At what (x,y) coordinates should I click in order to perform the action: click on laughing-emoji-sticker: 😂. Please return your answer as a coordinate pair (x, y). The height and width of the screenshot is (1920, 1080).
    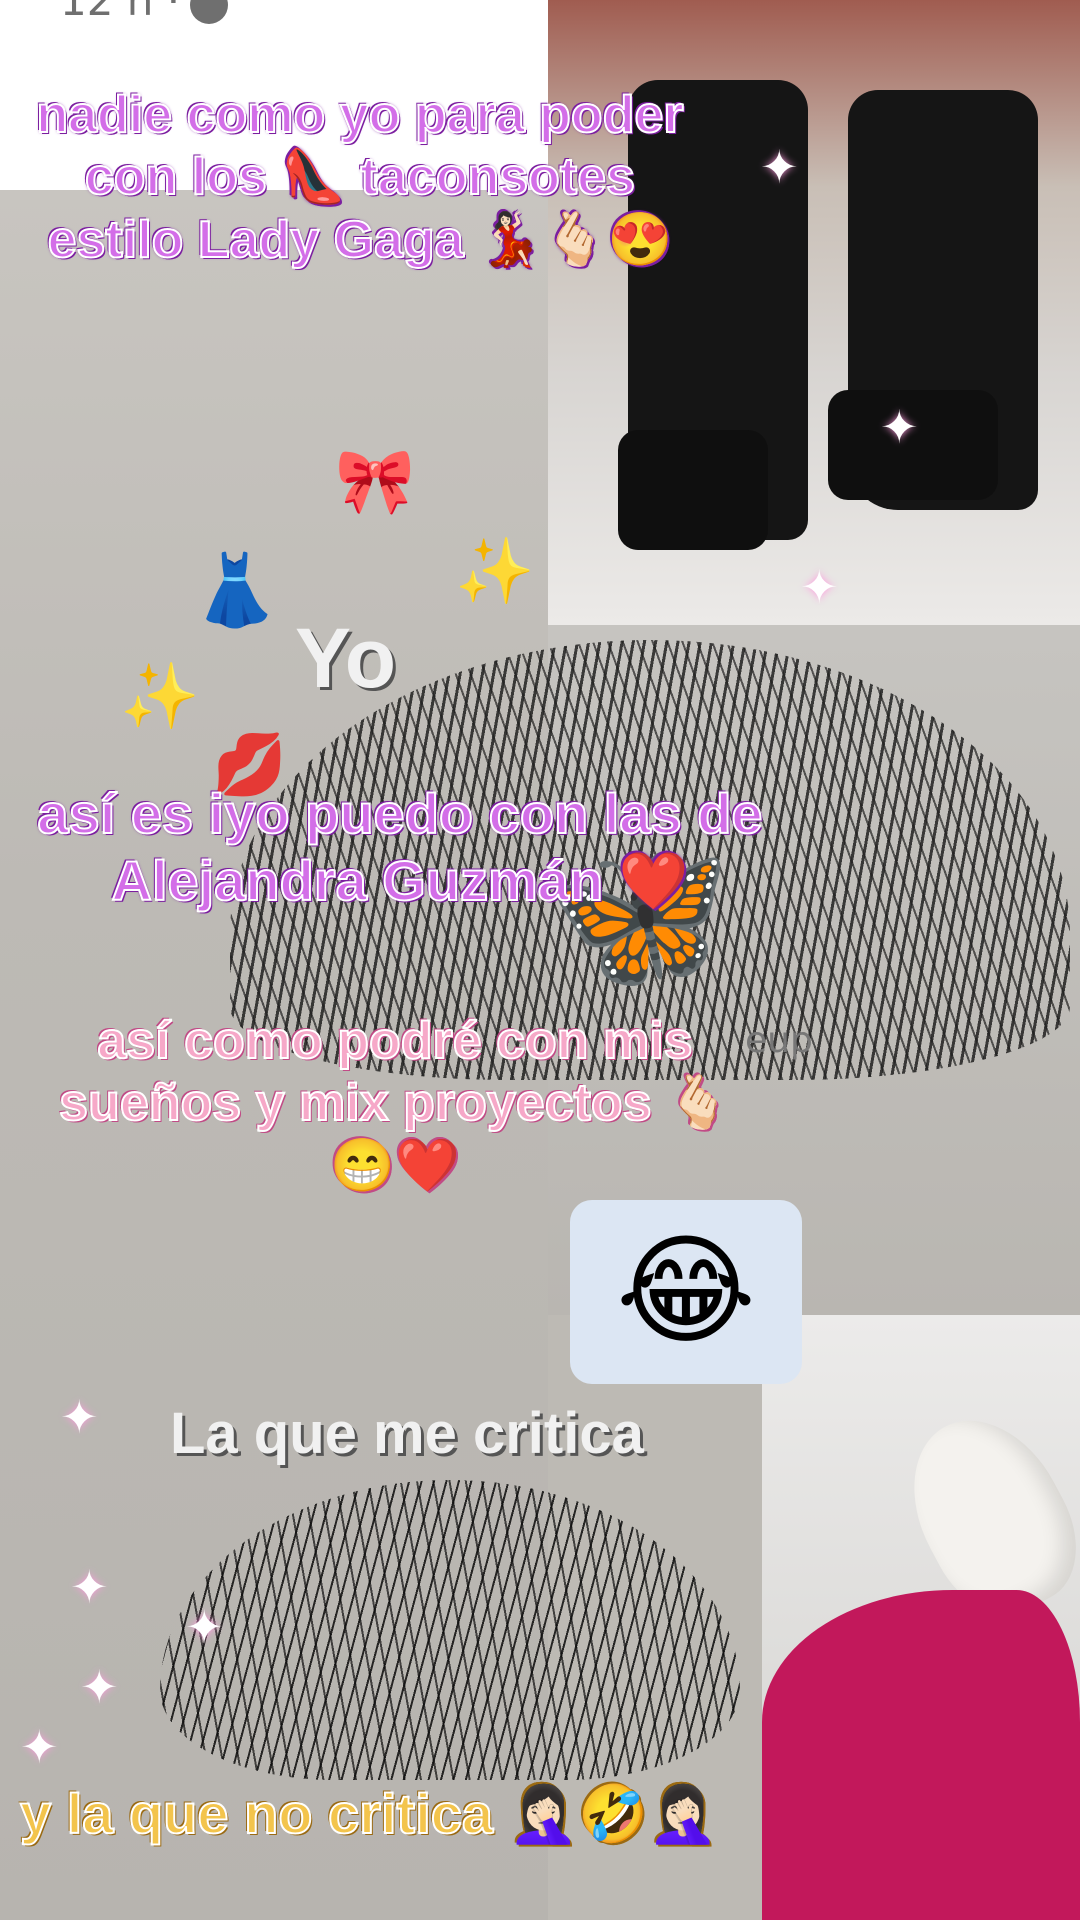
    Looking at the image, I should click on (686, 1292).